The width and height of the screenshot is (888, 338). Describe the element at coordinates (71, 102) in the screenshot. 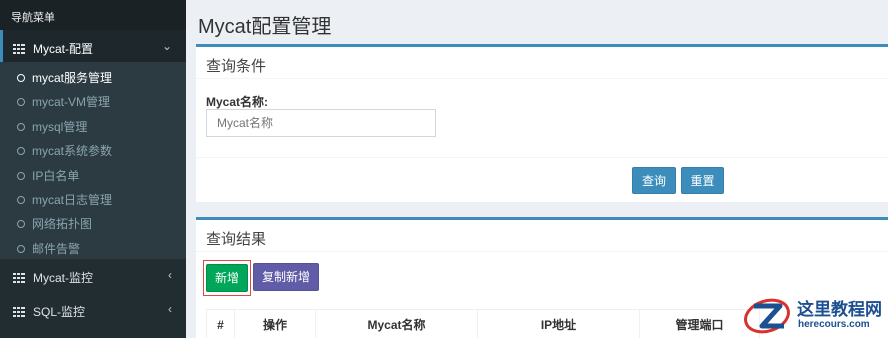

I see `submenu-label: mycat-VM管理` at that location.